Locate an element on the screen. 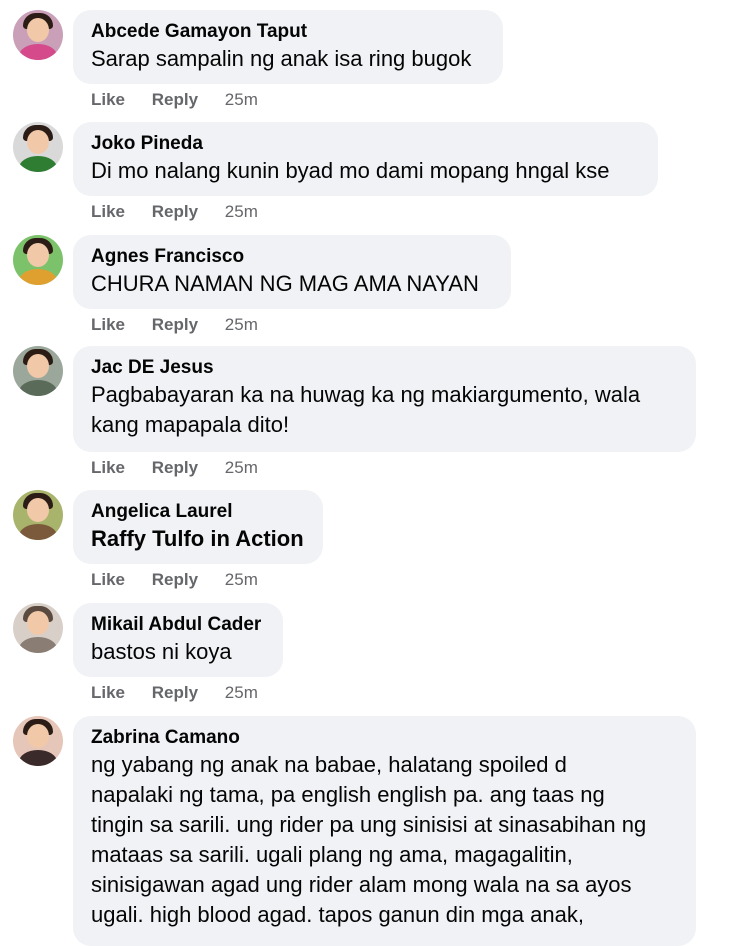 This screenshot has width=750, height=946. comment-author: Joko Pineda is located at coordinates (365, 144).